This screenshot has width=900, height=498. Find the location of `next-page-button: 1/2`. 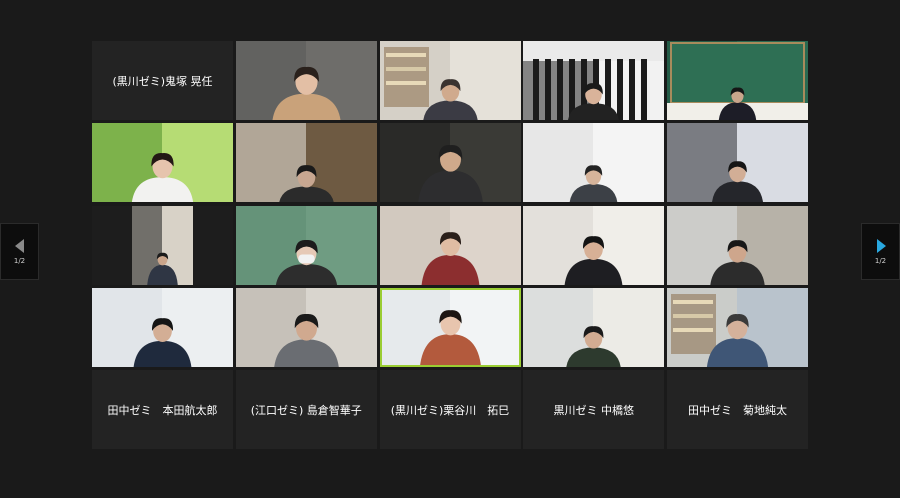

next-page-button: 1/2 is located at coordinates (880, 251).